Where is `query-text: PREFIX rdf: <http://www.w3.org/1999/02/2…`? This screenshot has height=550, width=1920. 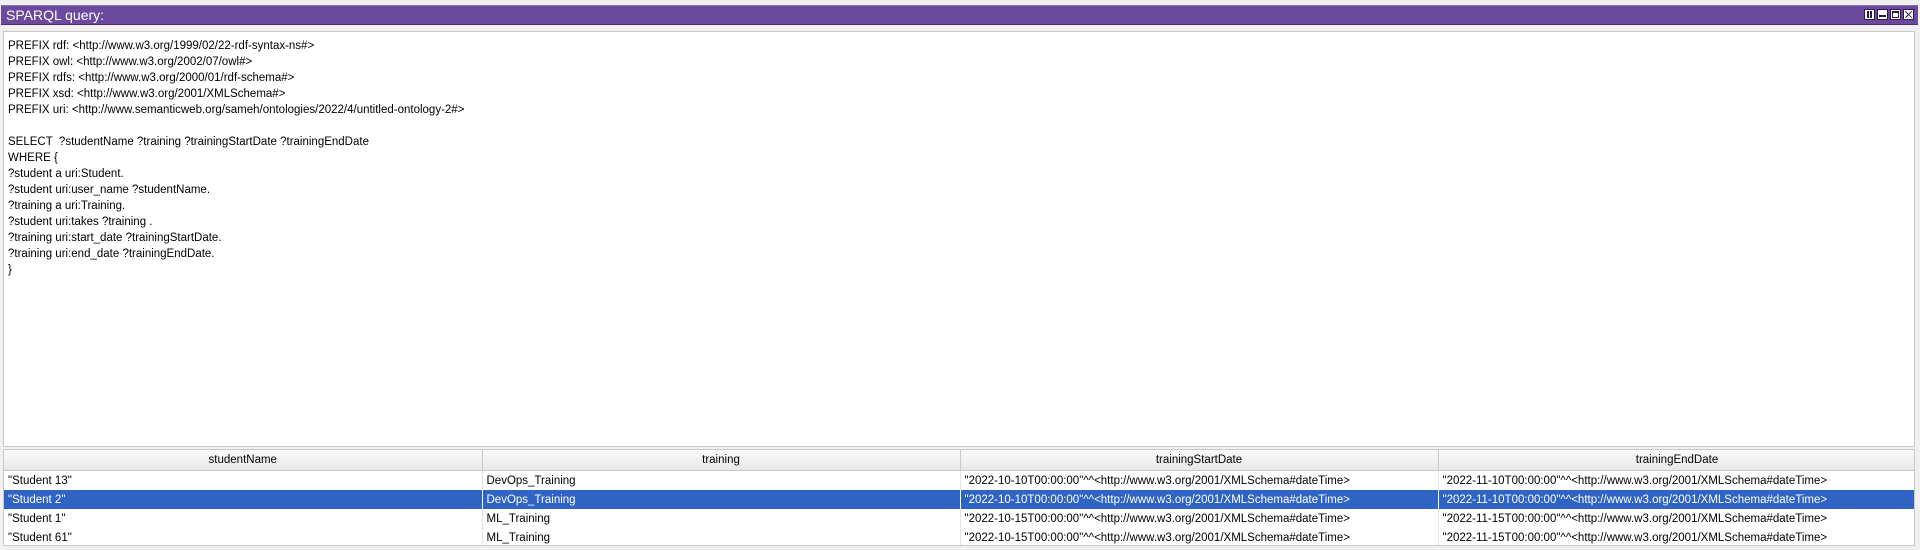 query-text: PREFIX rdf: <http://www.w3.org/1999/02/2… is located at coordinates (236, 158).